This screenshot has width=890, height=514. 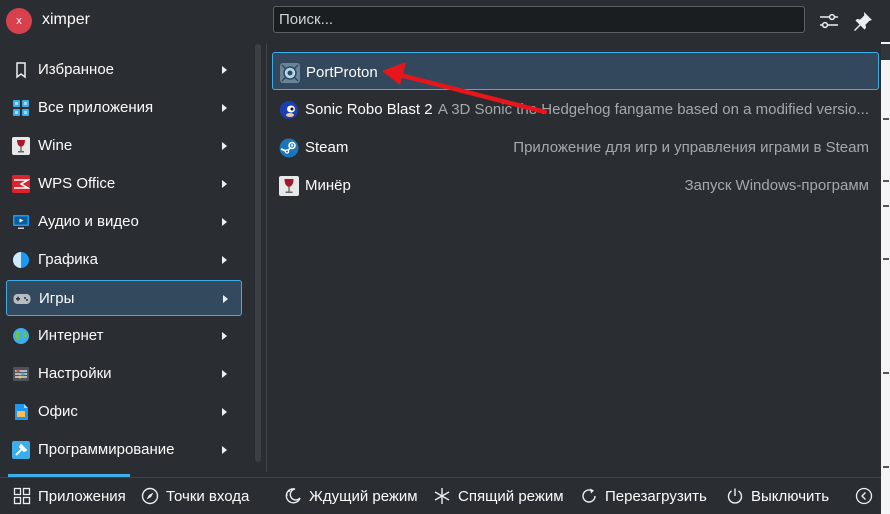 What do you see at coordinates (885, 257) in the screenshot?
I see `background-window` at bounding box center [885, 257].